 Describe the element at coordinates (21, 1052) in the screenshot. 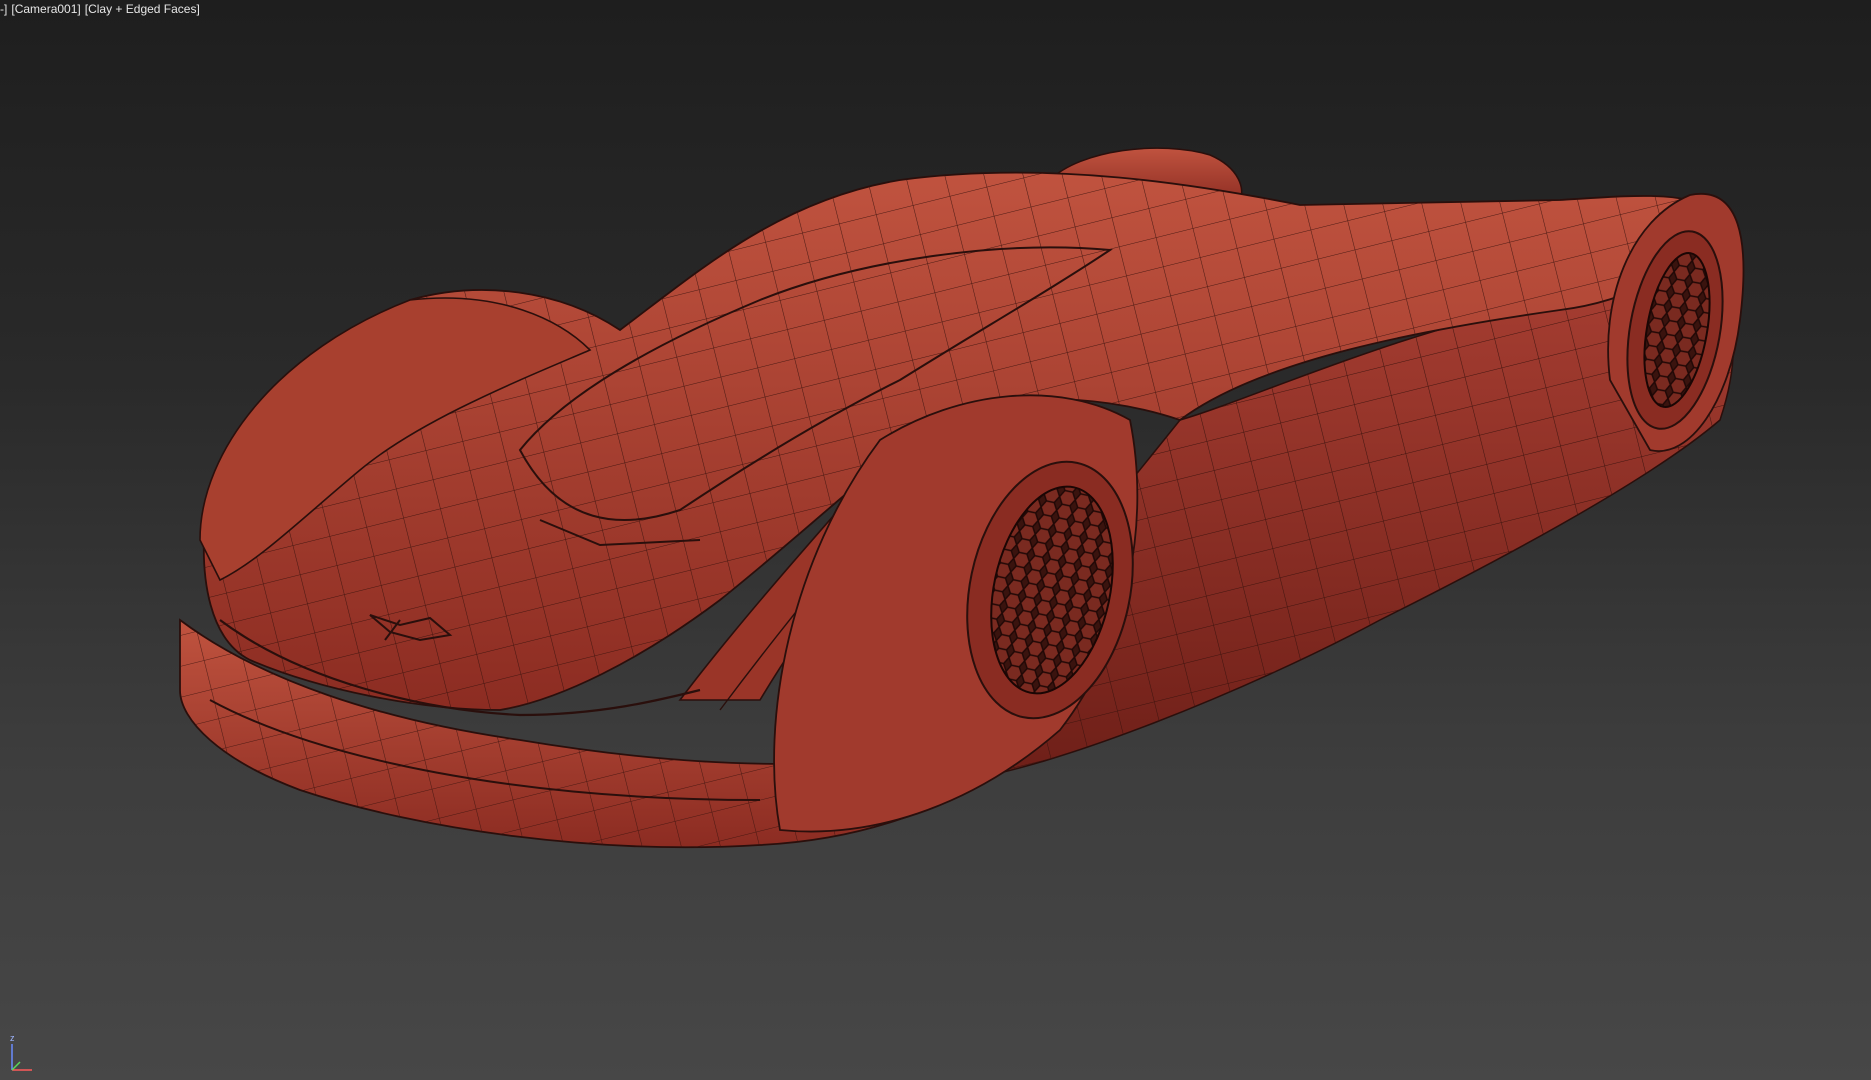

I see `axis-gizmo-icon: z` at that location.